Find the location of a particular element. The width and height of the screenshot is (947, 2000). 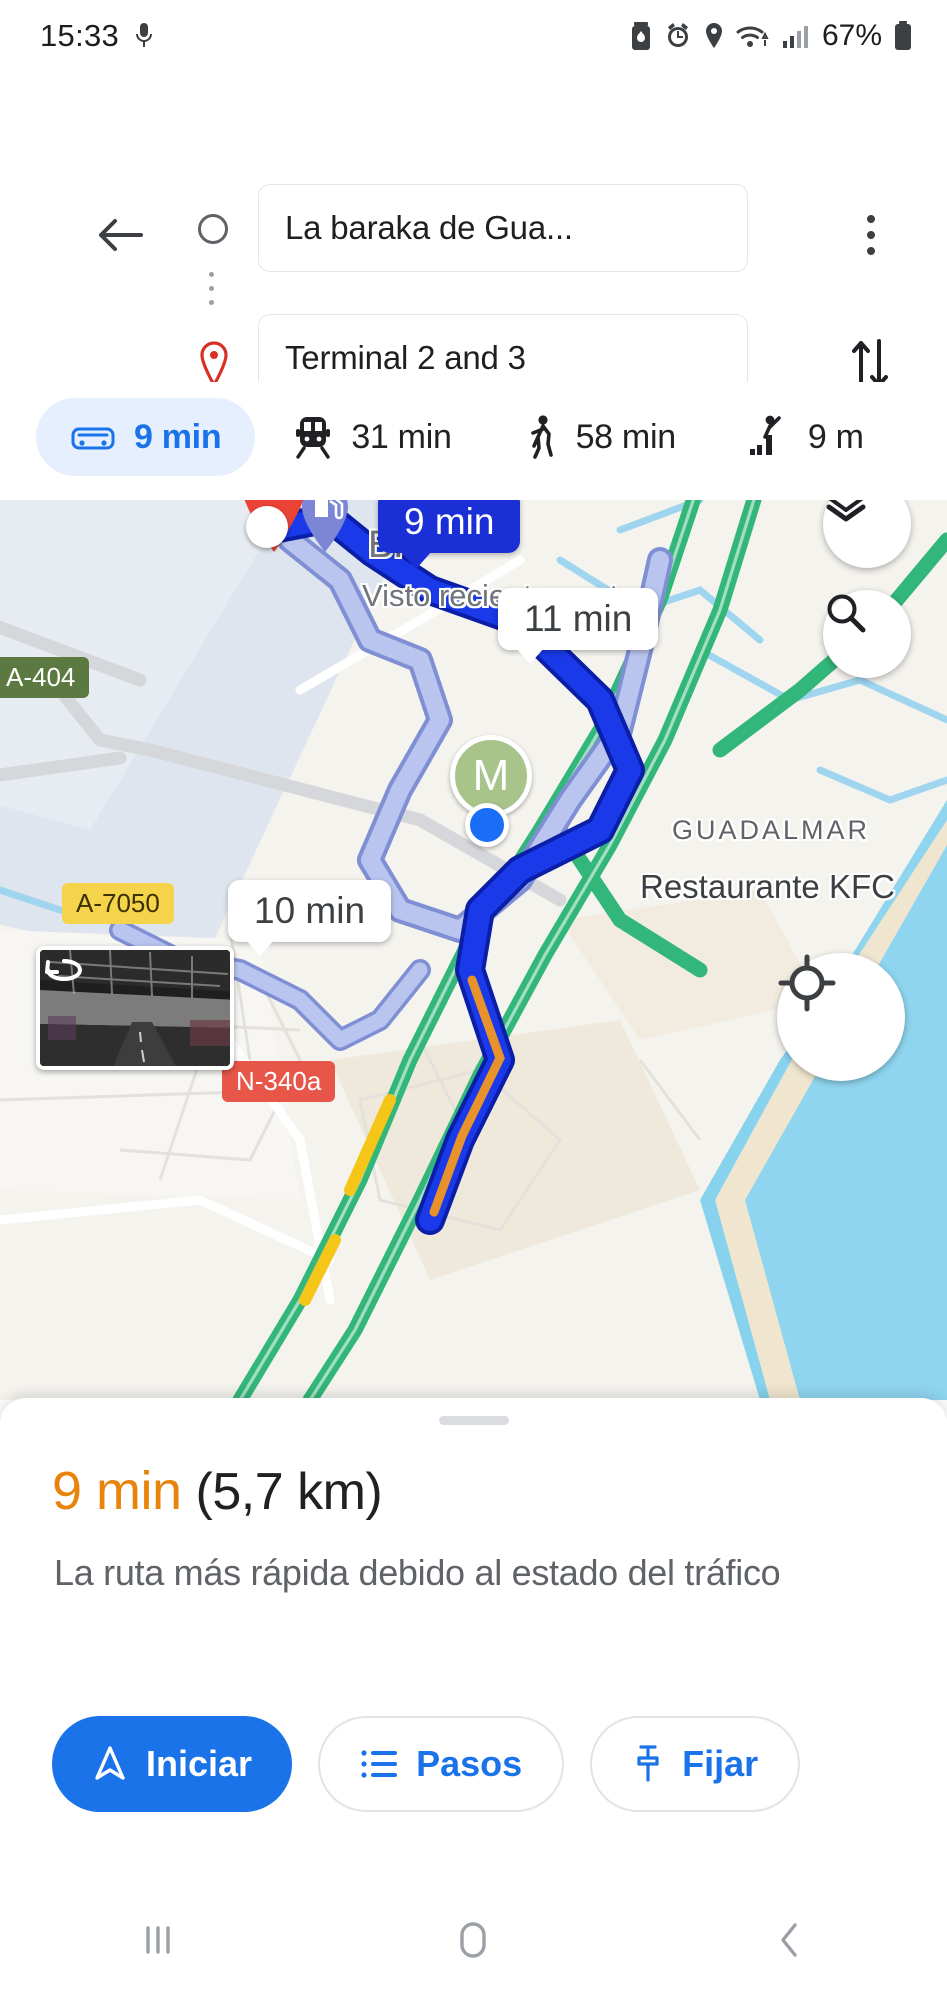

pin-label: Fijar is located at coordinates (720, 1763).